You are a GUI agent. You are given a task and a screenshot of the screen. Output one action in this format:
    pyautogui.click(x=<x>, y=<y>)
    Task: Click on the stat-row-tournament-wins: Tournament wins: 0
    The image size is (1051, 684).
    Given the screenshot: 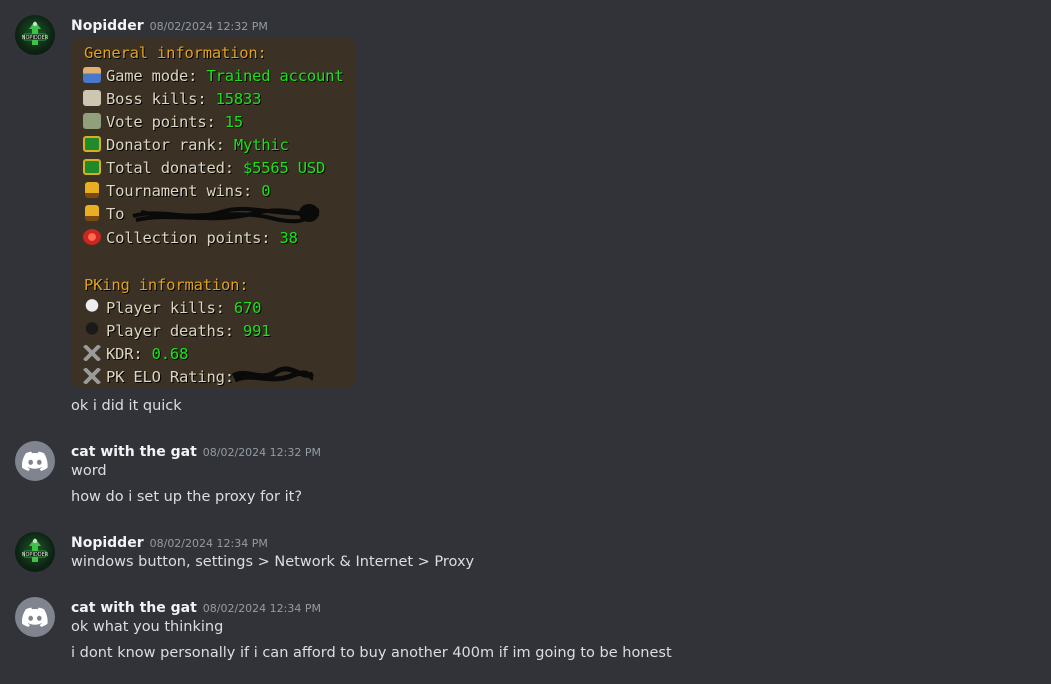 What is the action you would take?
    pyautogui.click(x=177, y=191)
    